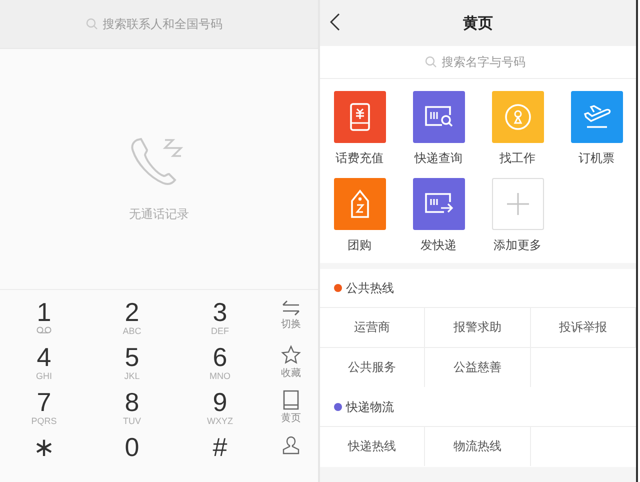 This screenshot has height=482, width=640. What do you see at coordinates (373, 367) in the screenshot?
I see `hotline-item: 公共服务` at bounding box center [373, 367].